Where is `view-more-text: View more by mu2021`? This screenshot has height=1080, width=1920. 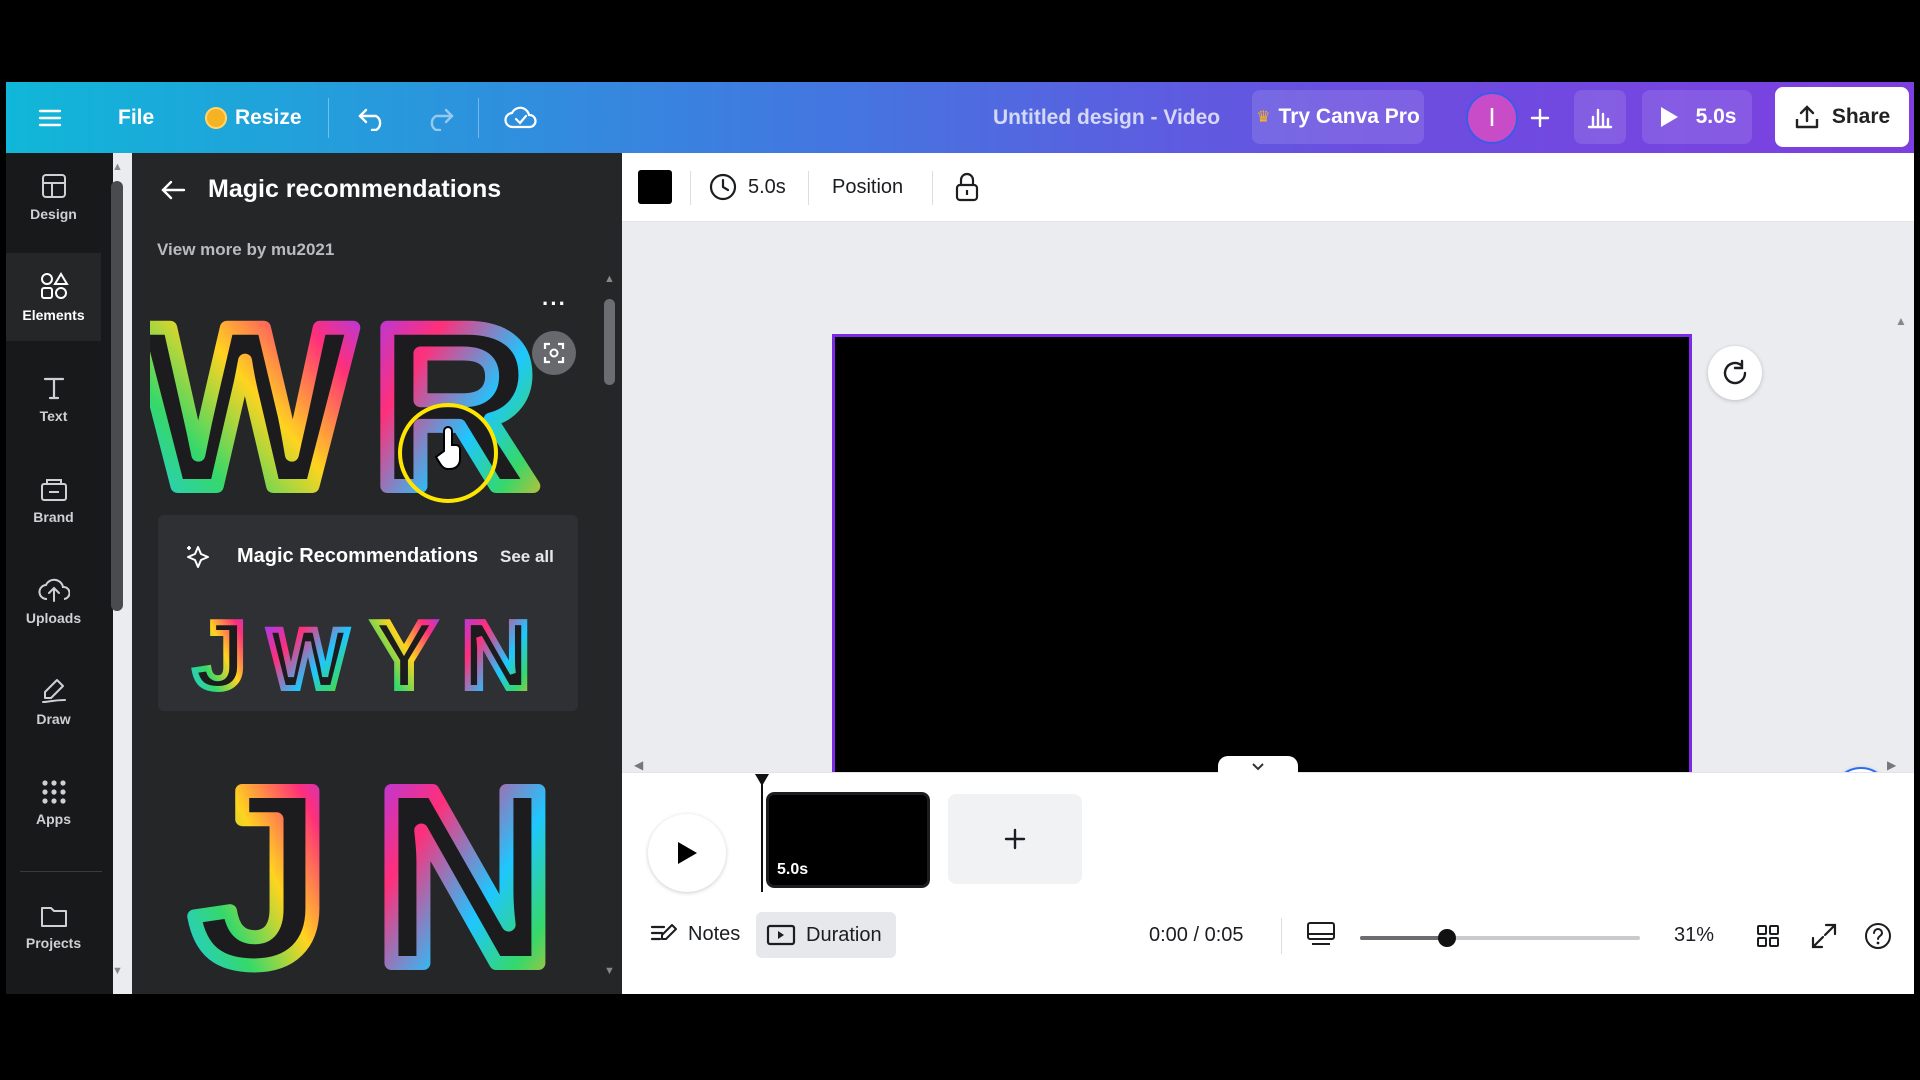
view-more-text: View more by mu2021 is located at coordinates (246, 249).